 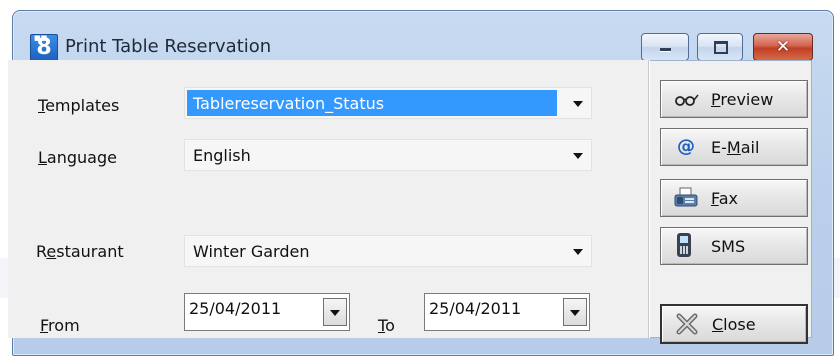 What do you see at coordinates (684, 245) in the screenshot?
I see `mobile-phone-icon` at bounding box center [684, 245].